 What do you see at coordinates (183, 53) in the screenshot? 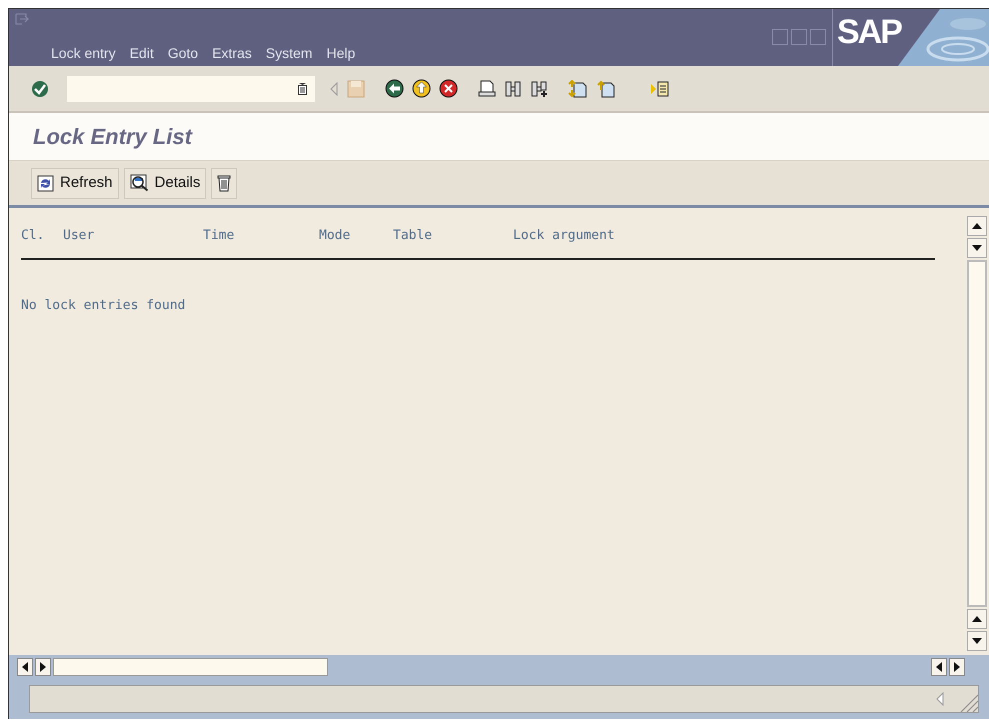
I see `menu-item: Goto` at bounding box center [183, 53].